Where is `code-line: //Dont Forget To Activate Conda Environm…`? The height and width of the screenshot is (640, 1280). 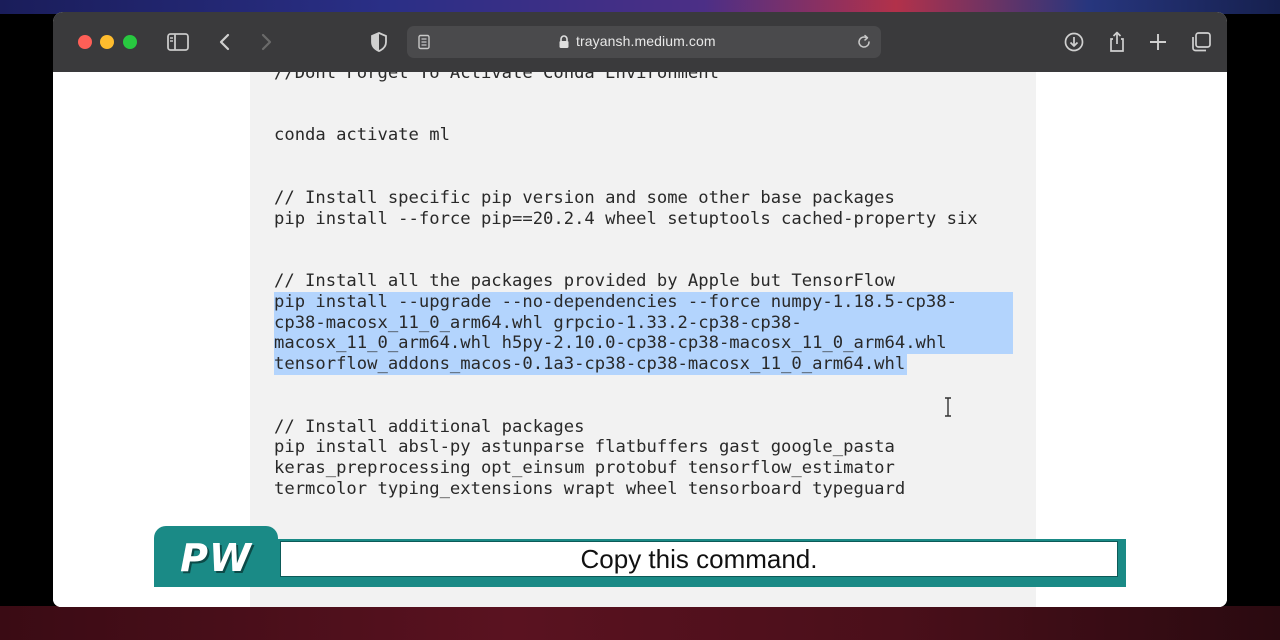 code-line: //Dont Forget To Activate Conda Environm… is located at coordinates (496, 77).